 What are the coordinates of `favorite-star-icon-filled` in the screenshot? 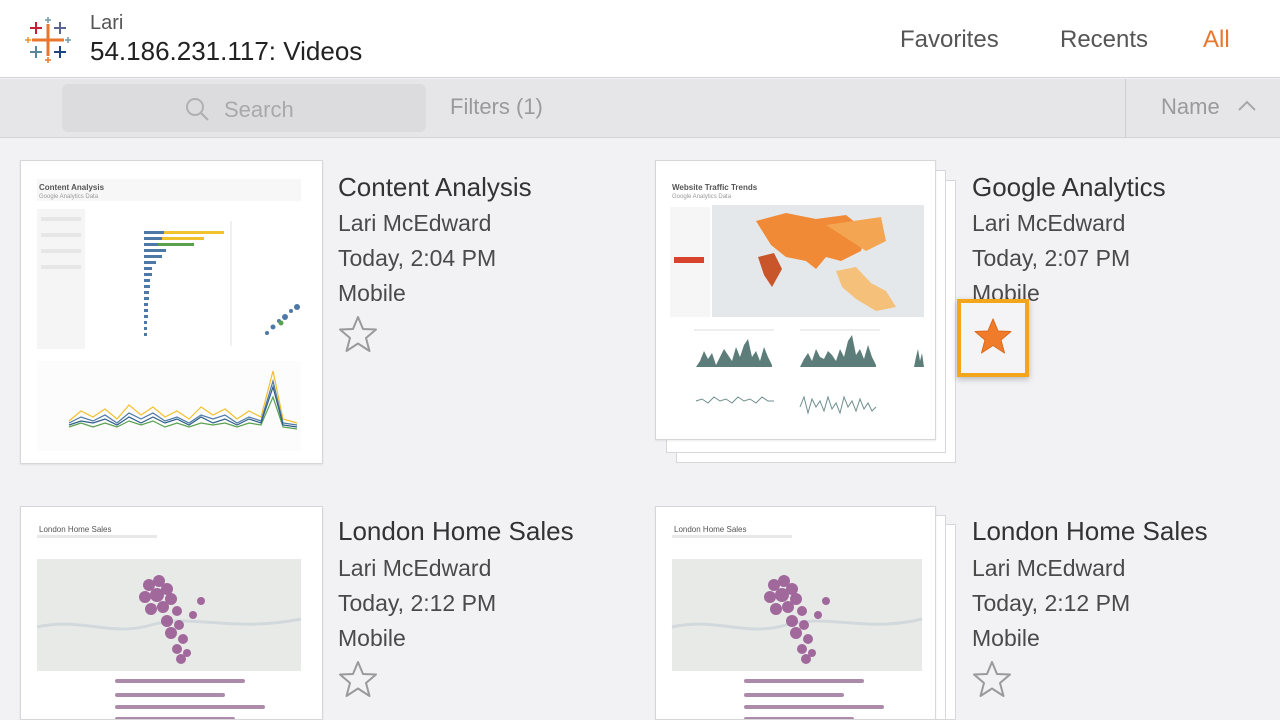 It's located at (993, 336).